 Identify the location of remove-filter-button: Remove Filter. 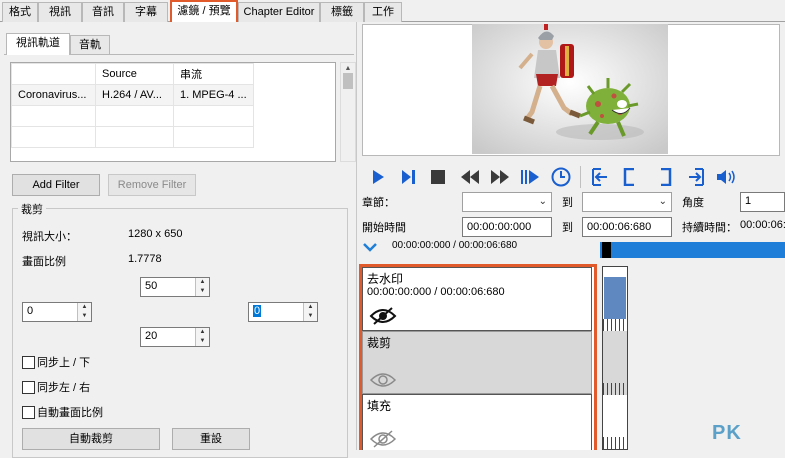
(152, 185).